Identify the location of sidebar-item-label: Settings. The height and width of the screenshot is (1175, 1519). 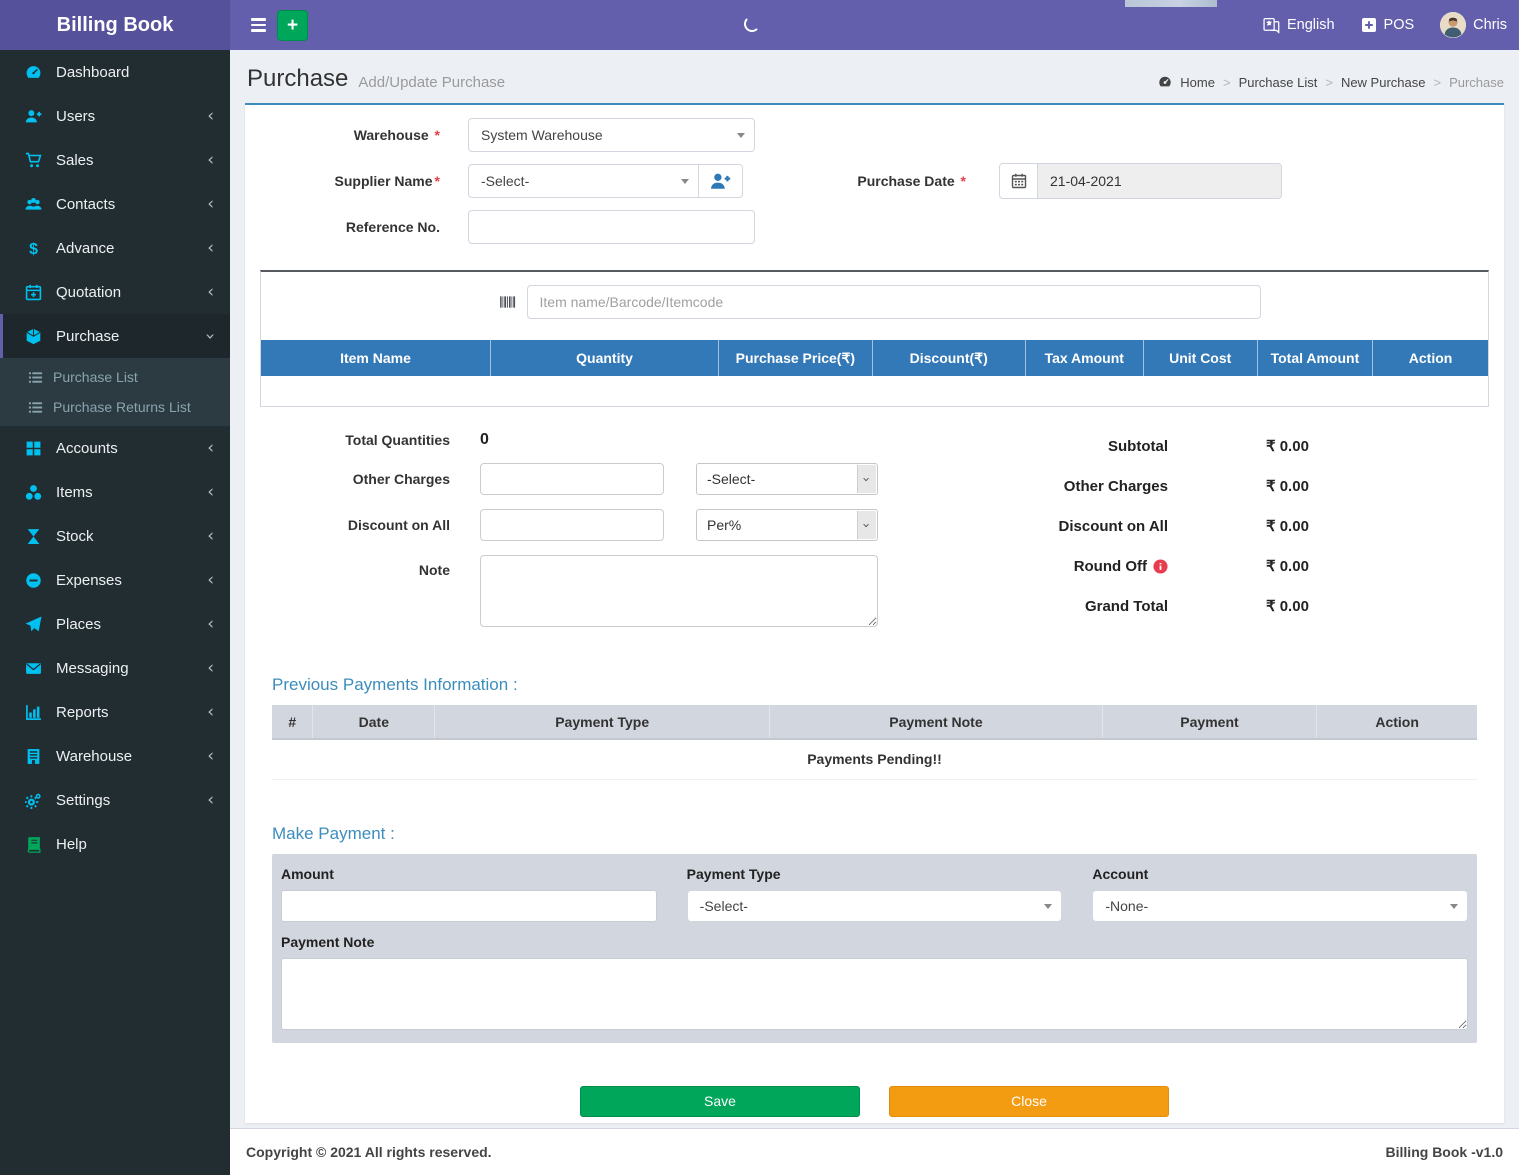
(83, 800).